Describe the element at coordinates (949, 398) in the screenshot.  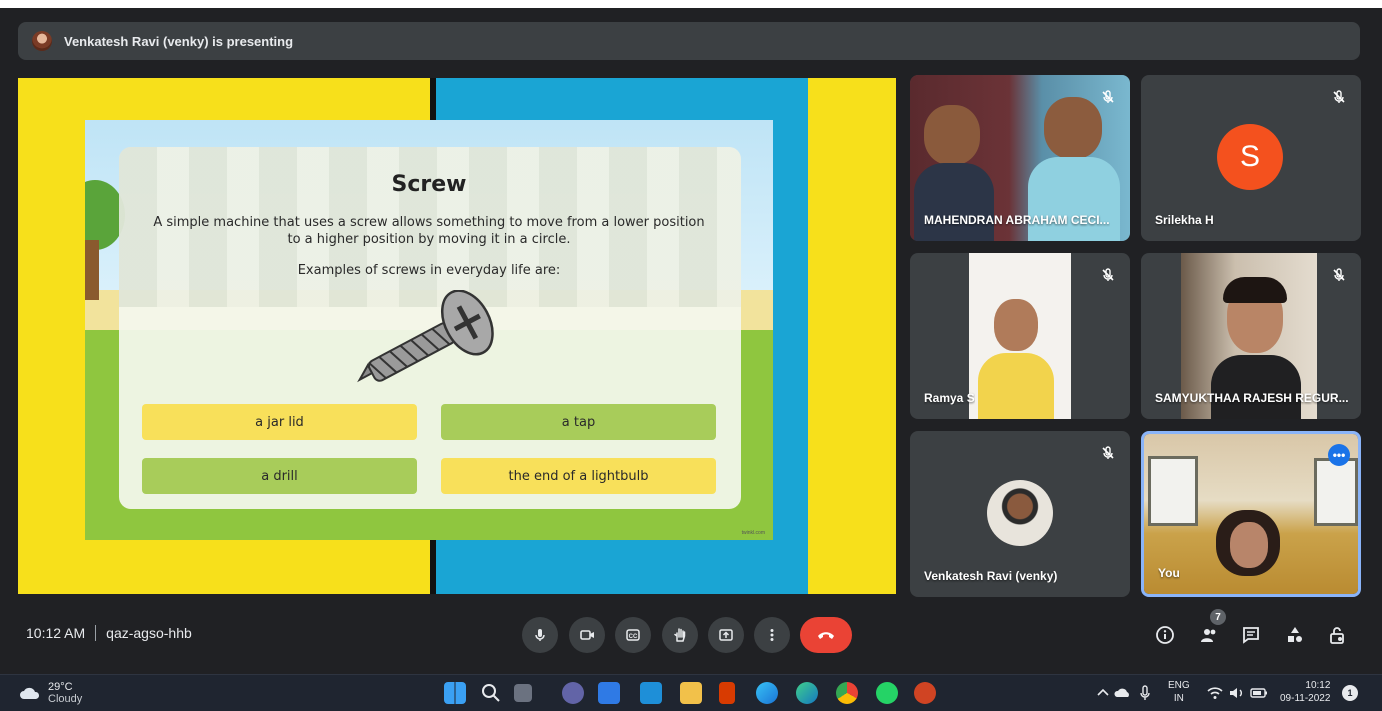
I see `participant-name: Ramya S` at that location.